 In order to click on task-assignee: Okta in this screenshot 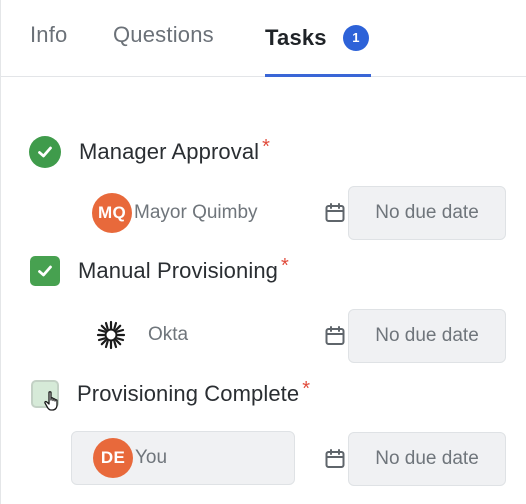, I will do `click(129, 335)`.